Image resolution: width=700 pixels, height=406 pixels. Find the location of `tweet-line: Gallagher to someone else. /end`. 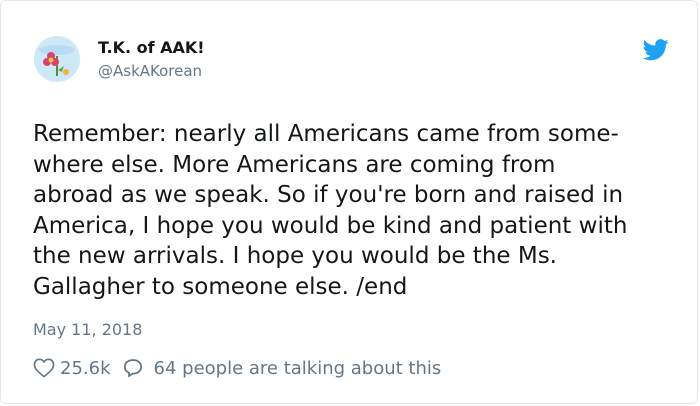

tweet-line: Gallagher to someone else. /end is located at coordinates (220, 286).